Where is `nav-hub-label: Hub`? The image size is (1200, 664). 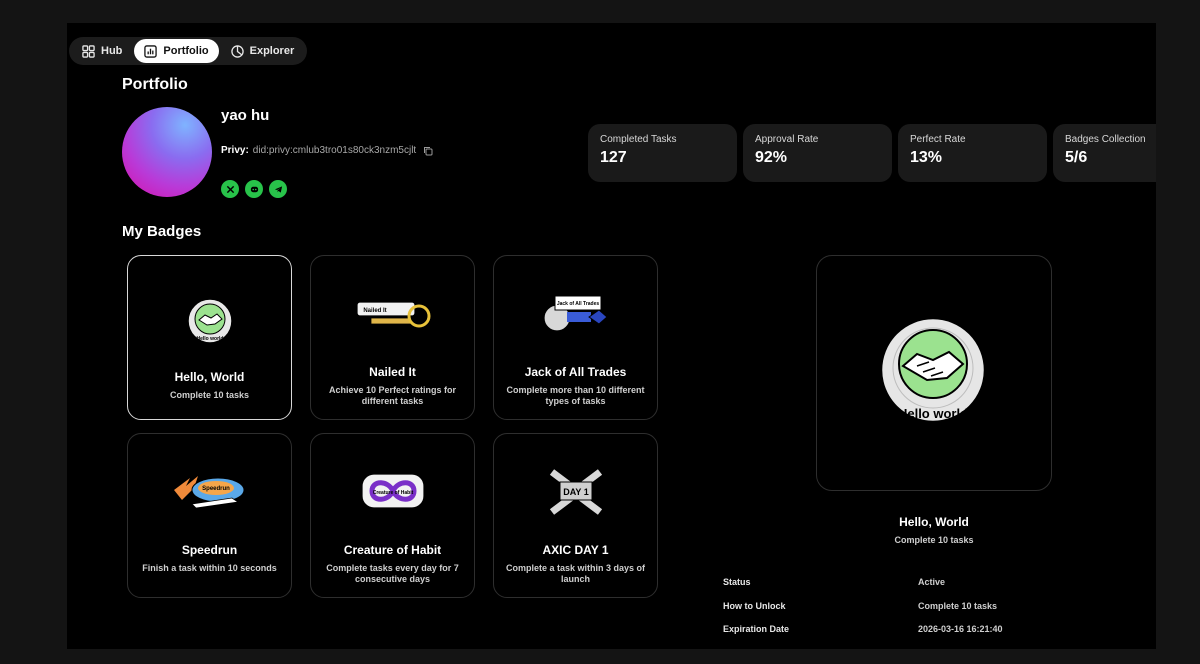
nav-hub-label: Hub is located at coordinates (112, 51).